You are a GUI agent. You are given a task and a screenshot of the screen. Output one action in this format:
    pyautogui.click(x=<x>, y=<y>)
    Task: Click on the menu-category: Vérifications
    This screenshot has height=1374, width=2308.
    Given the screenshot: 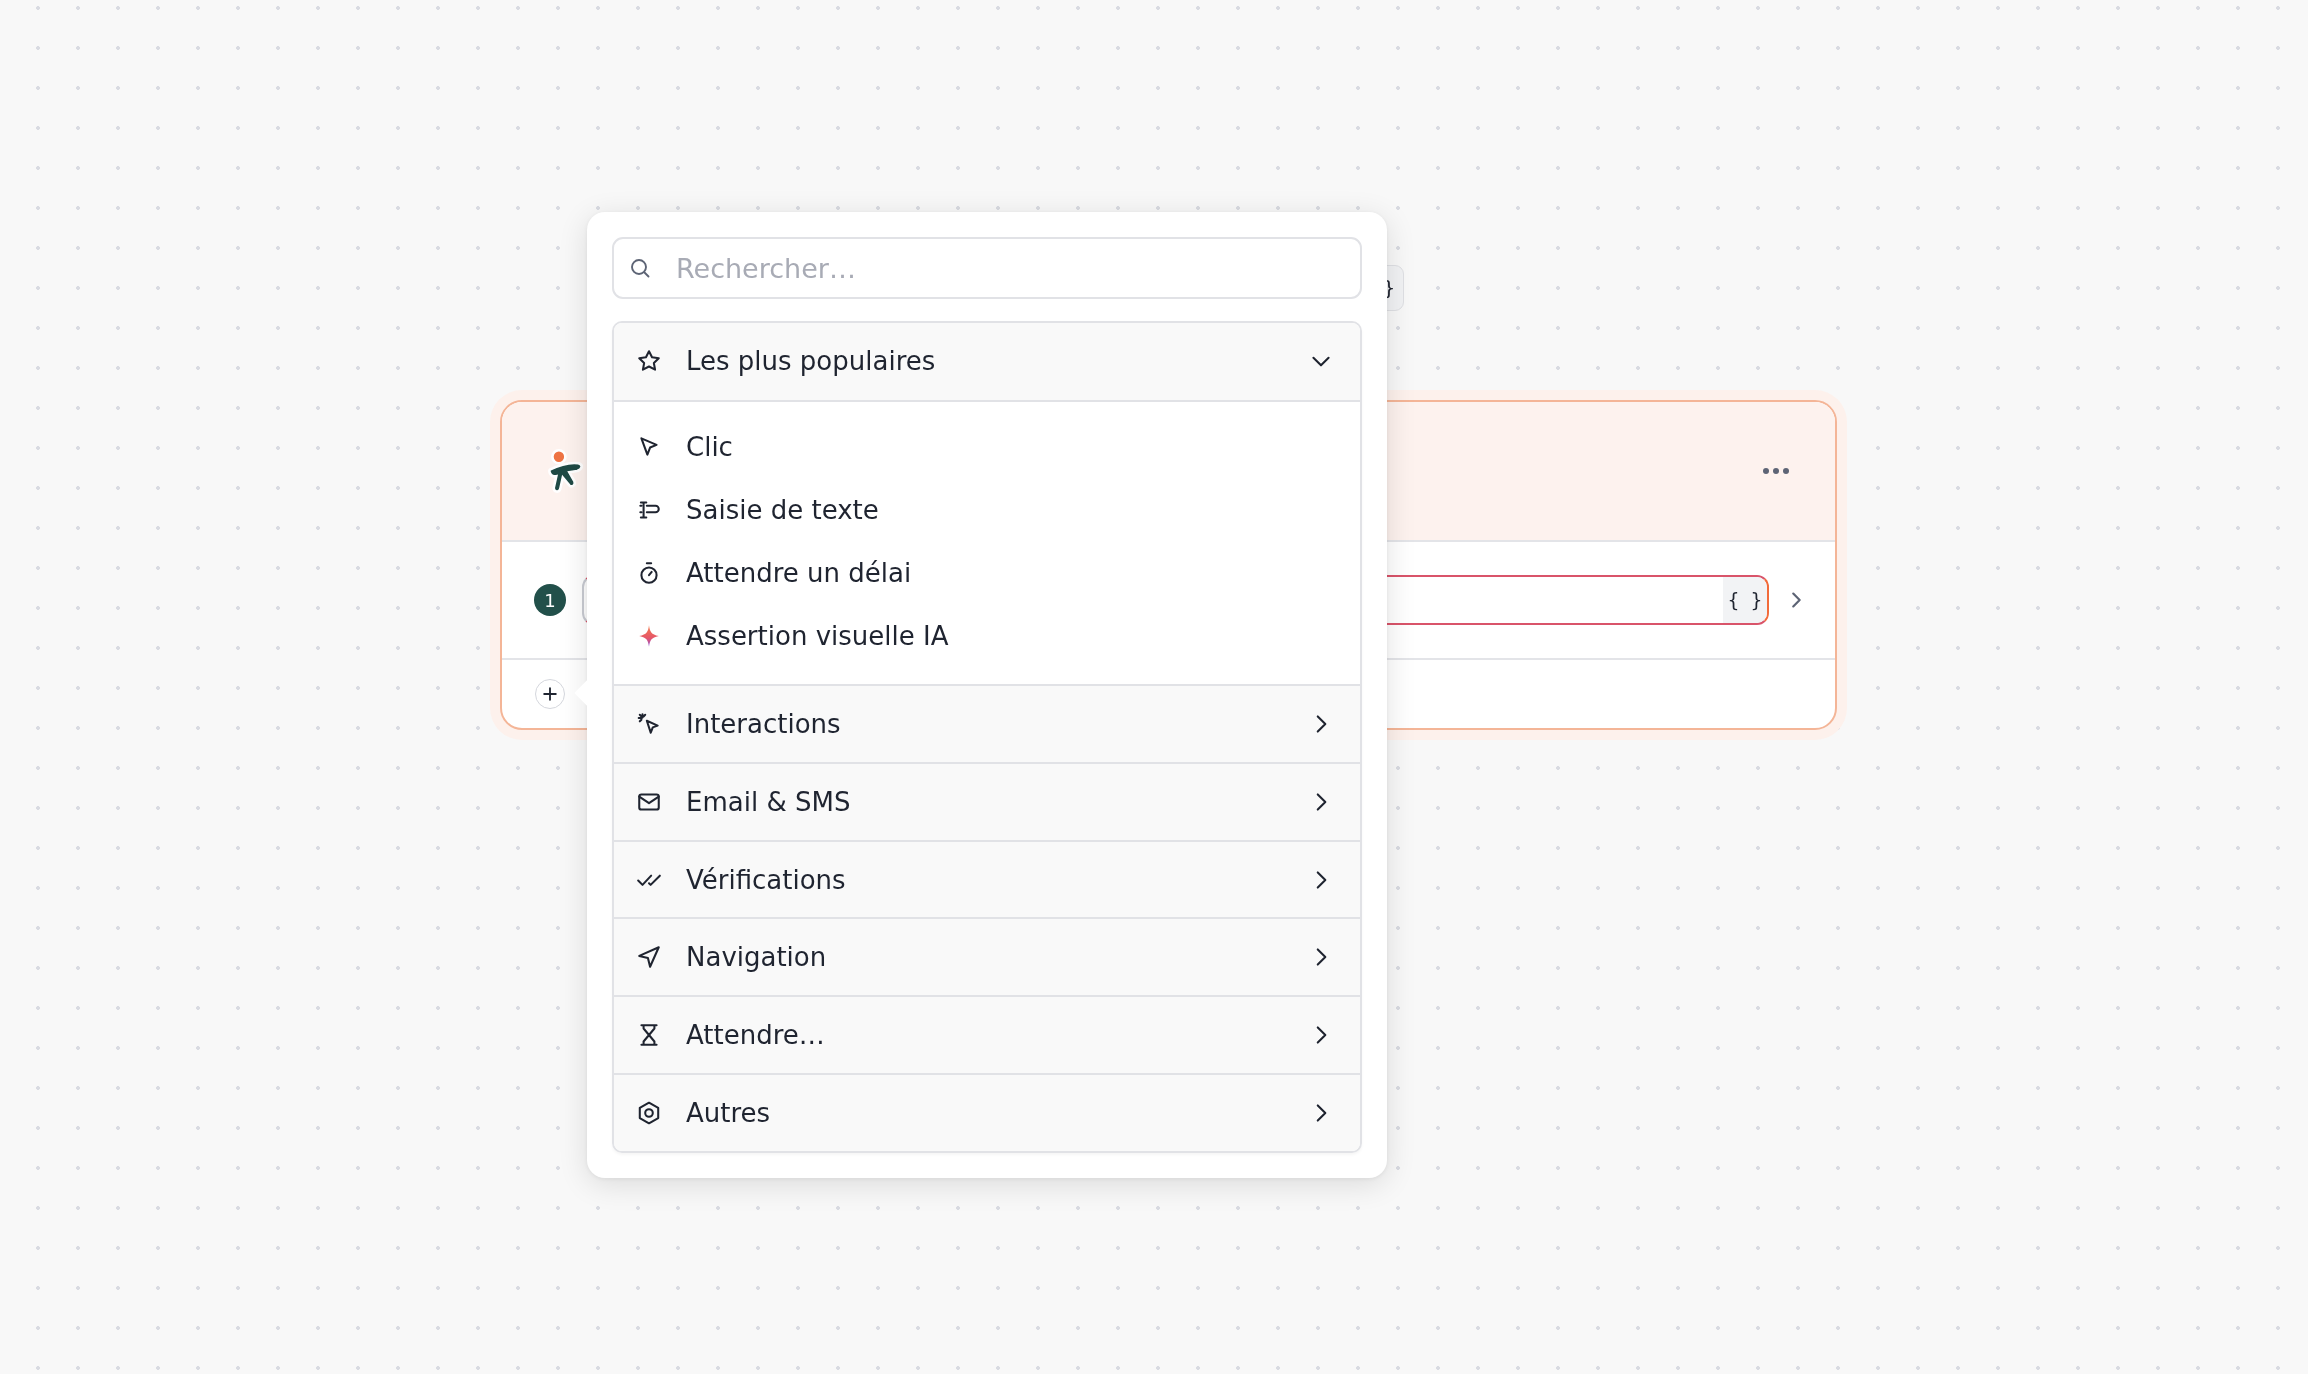 What is the action you would take?
    pyautogui.click(x=987, y=878)
    